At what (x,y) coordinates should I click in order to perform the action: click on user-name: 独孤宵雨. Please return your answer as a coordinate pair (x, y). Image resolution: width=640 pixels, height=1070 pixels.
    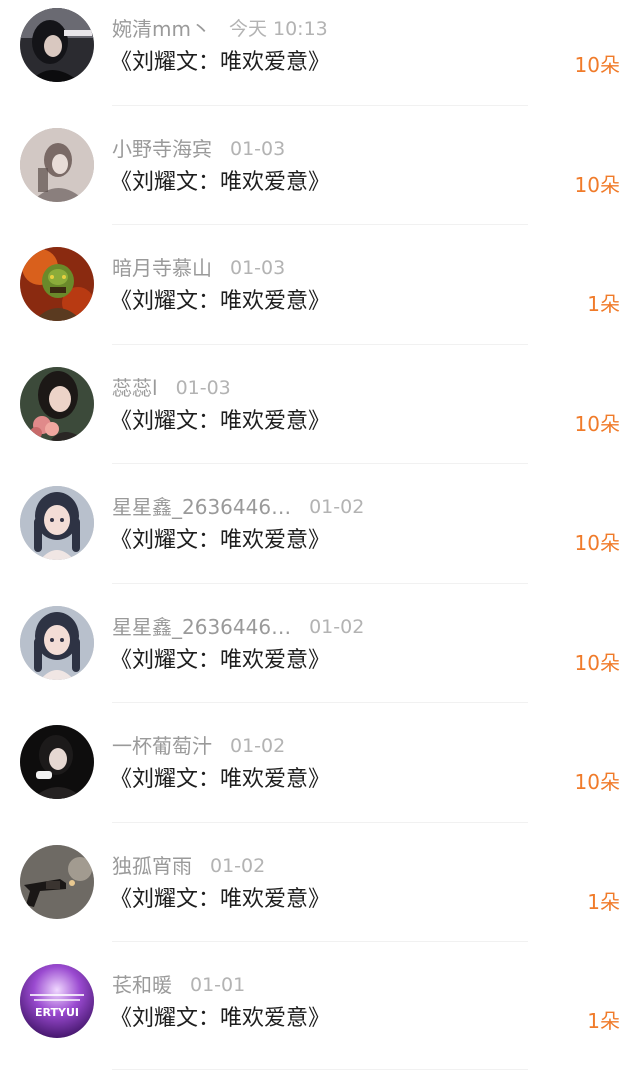
    Looking at the image, I should click on (152, 866).